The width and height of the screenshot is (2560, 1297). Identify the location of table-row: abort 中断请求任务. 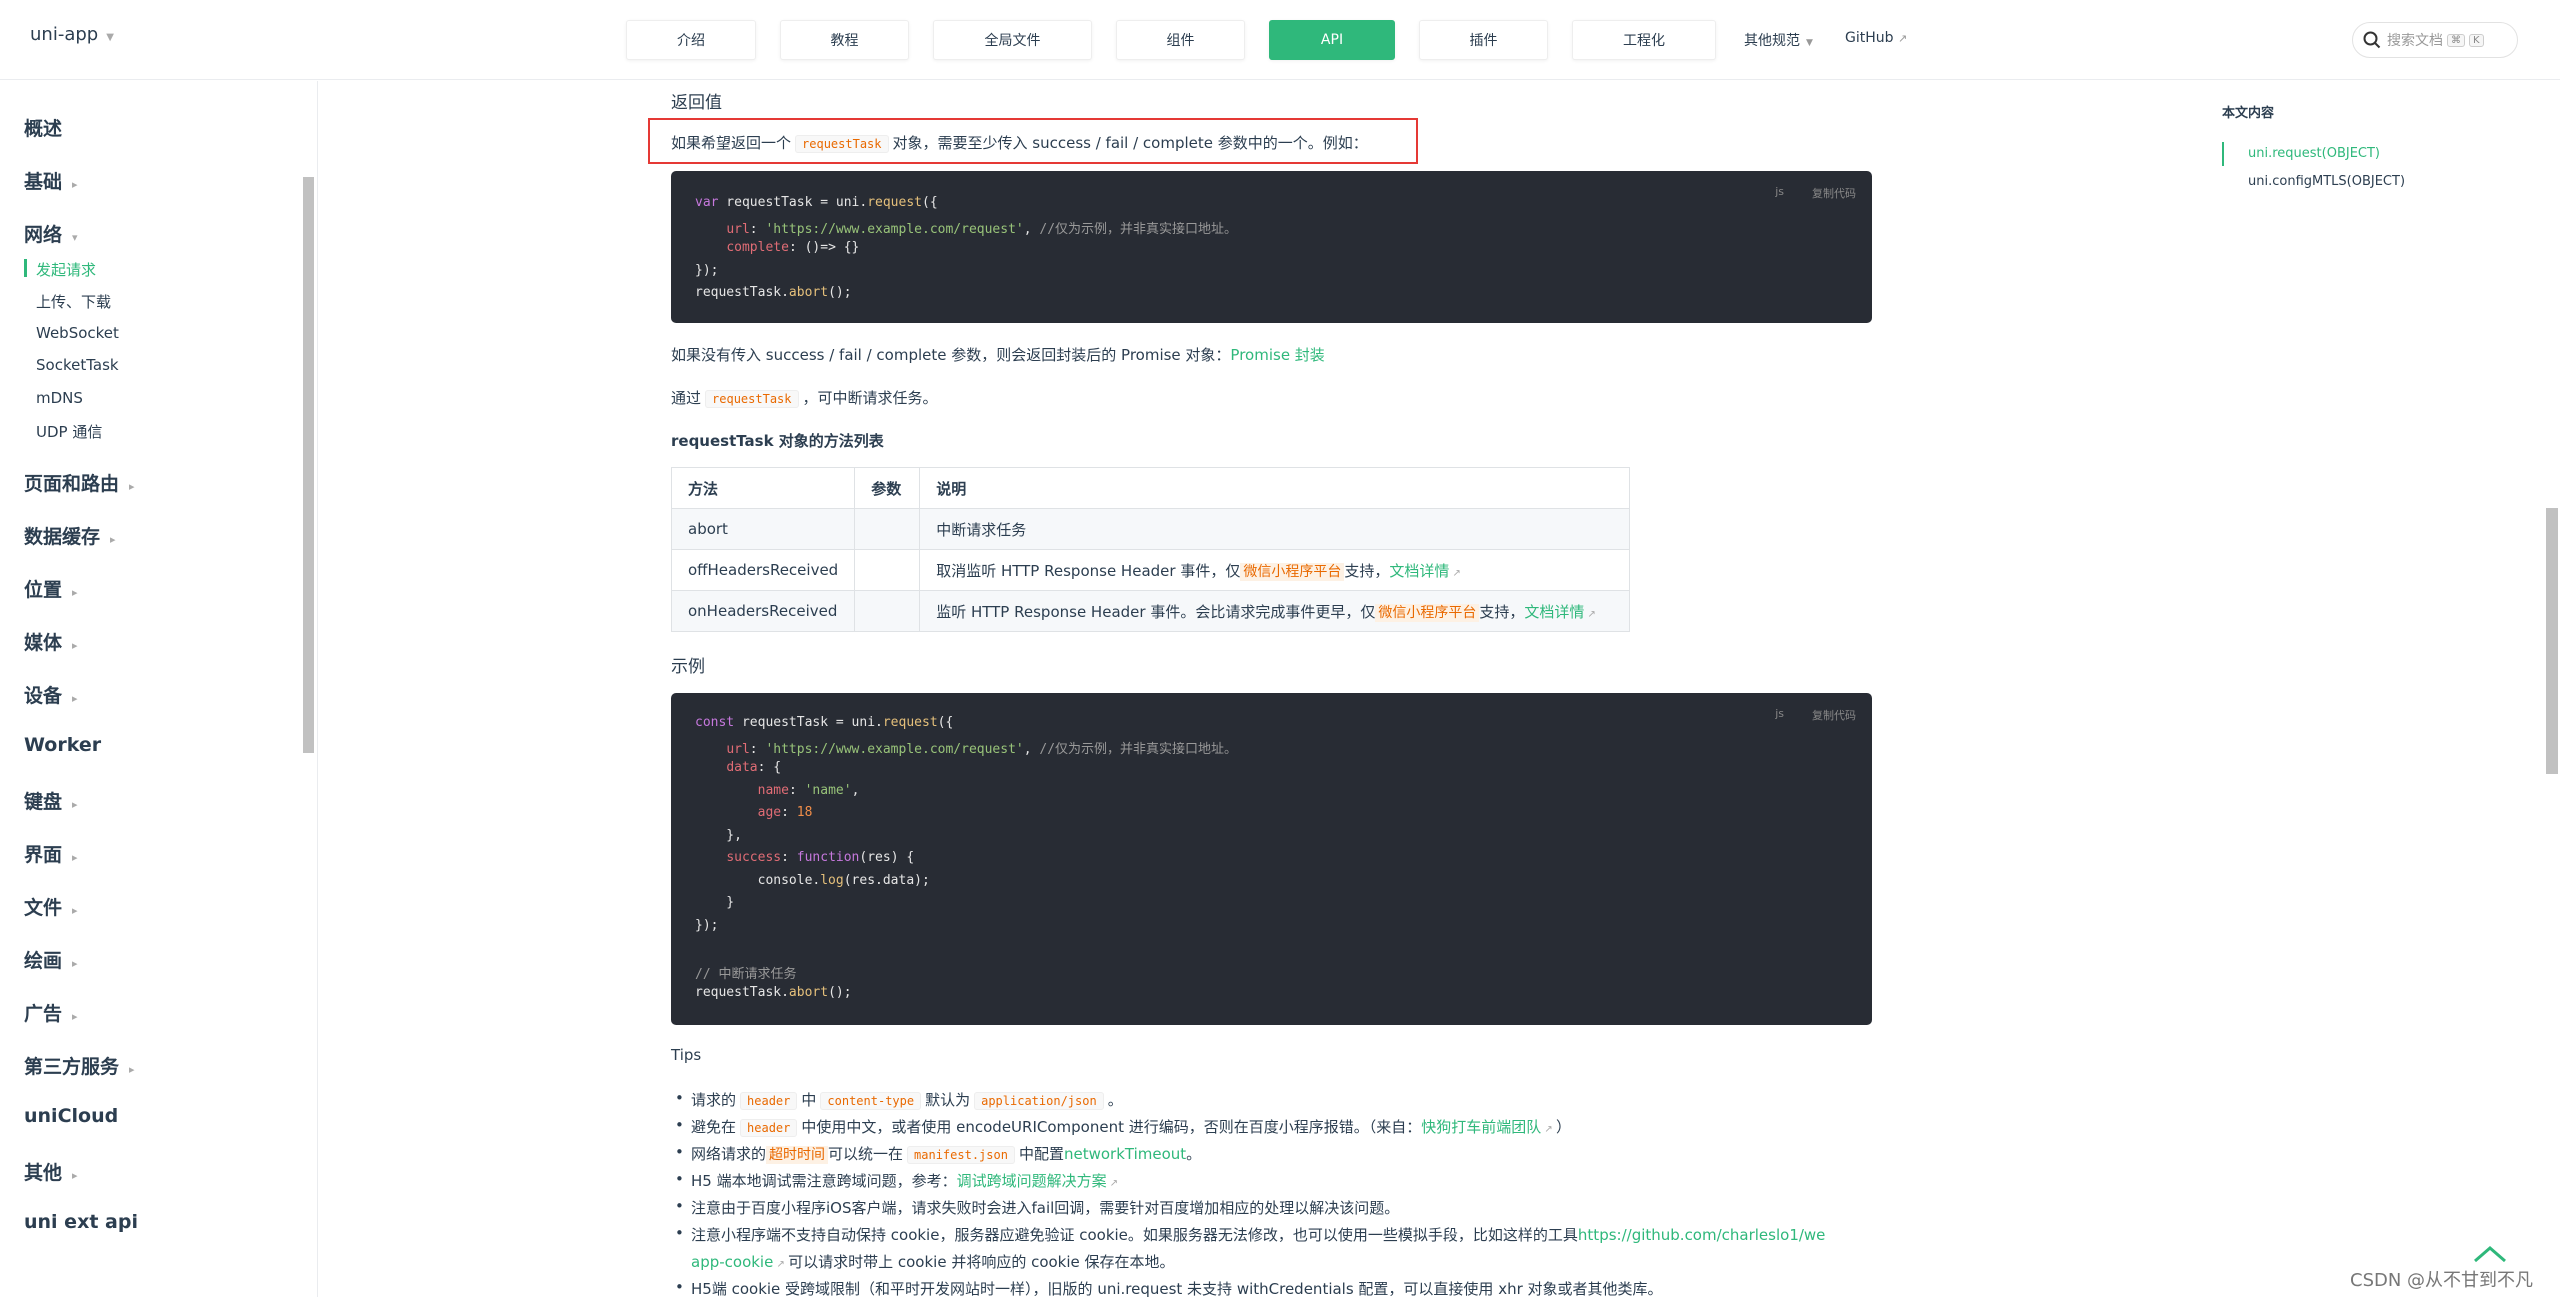
(1150, 529).